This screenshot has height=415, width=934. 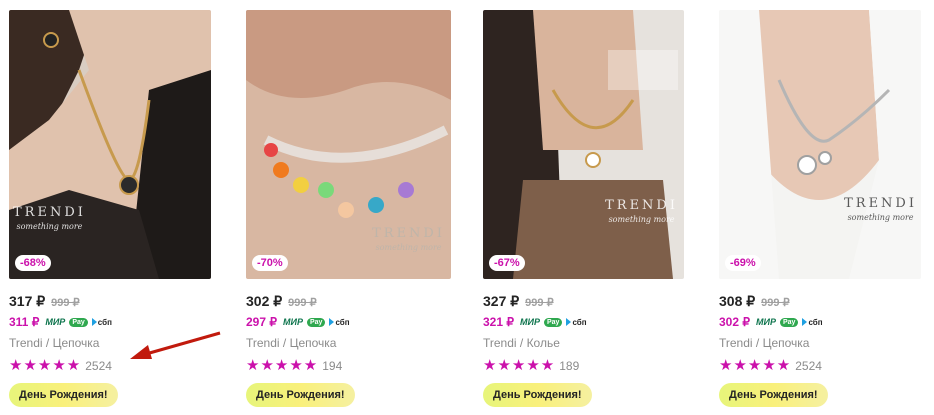 I want to click on wallet-price: 311 ₽, so click(x=24, y=322).